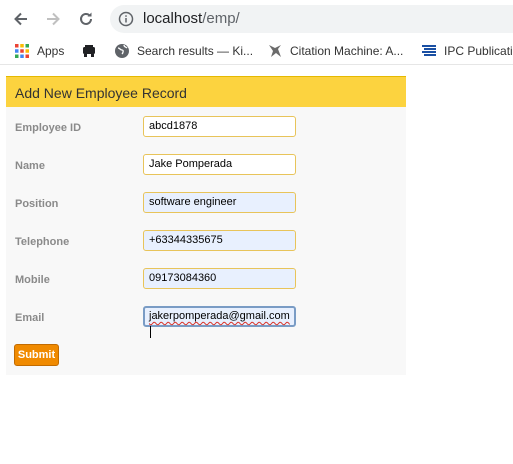  What do you see at coordinates (48, 128) in the screenshot?
I see `employee-id-label: Employee ID` at bounding box center [48, 128].